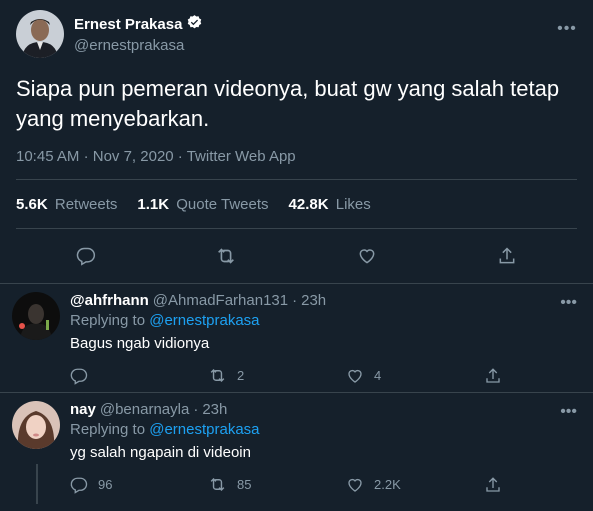  What do you see at coordinates (105, 484) in the screenshot?
I see `reply-count: 96` at bounding box center [105, 484].